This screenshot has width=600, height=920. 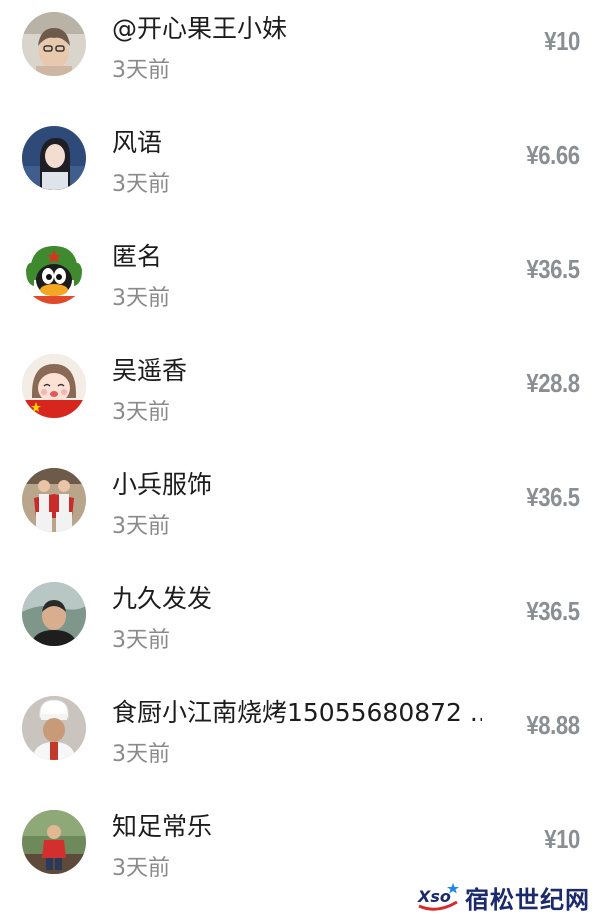 I want to click on list-item: 小兵服饰 3天前 ¥36.5, so click(x=300, y=513).